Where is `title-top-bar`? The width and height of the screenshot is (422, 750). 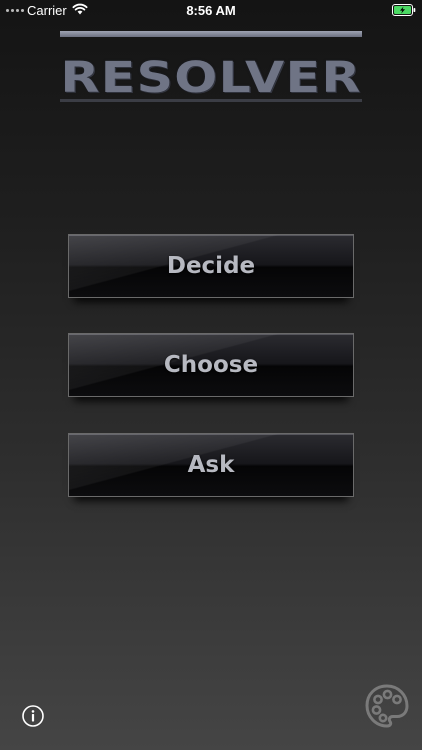
title-top-bar is located at coordinates (211, 34).